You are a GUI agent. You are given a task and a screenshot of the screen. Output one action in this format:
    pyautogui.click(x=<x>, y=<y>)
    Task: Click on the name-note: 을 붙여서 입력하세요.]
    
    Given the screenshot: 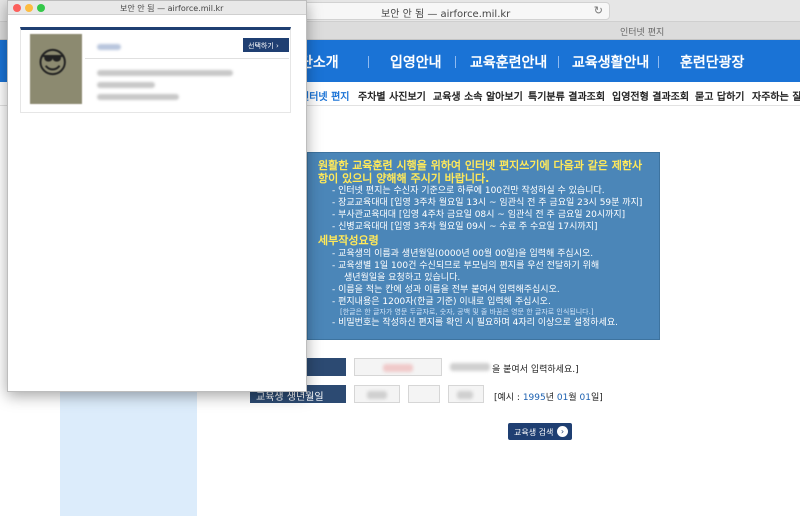 What is the action you would take?
    pyautogui.click(x=535, y=370)
    